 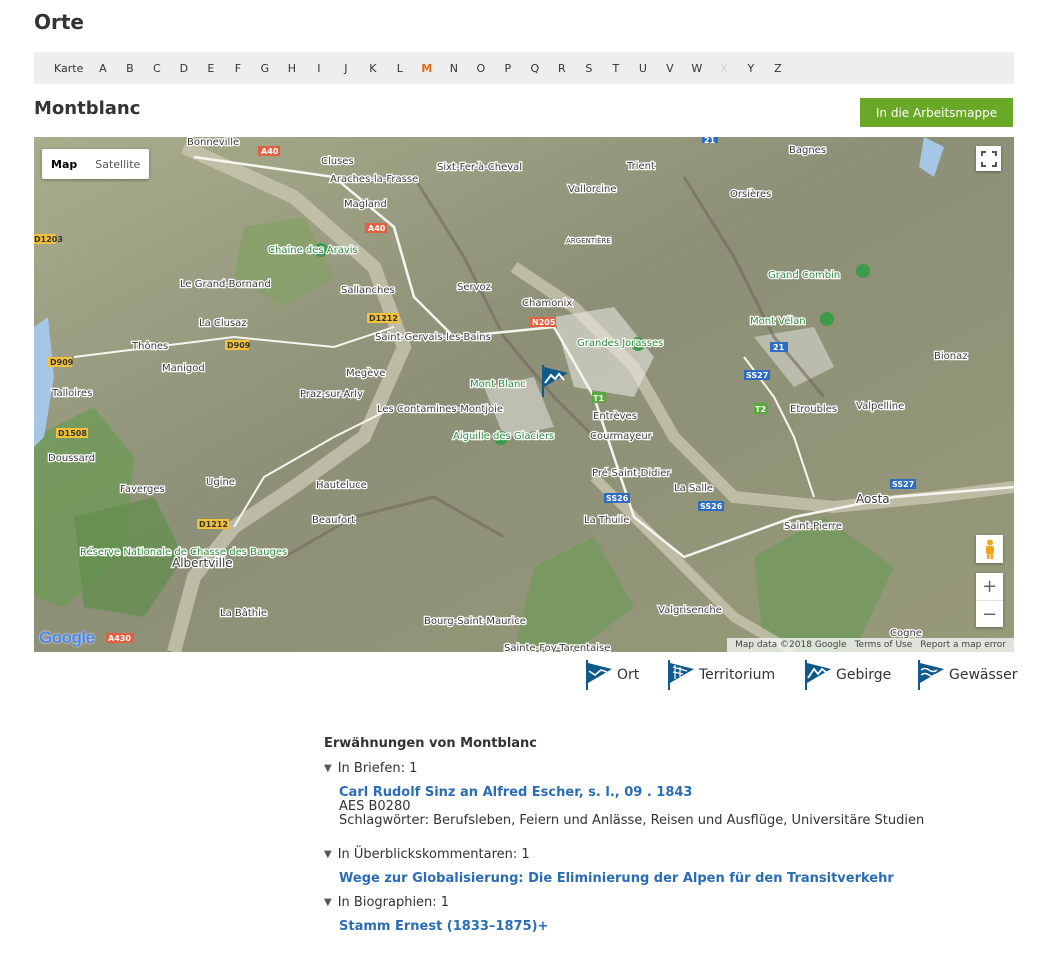 I want to click on map-legend: Ort Territorium Gebirge Gewässer, so click(x=508, y=674).